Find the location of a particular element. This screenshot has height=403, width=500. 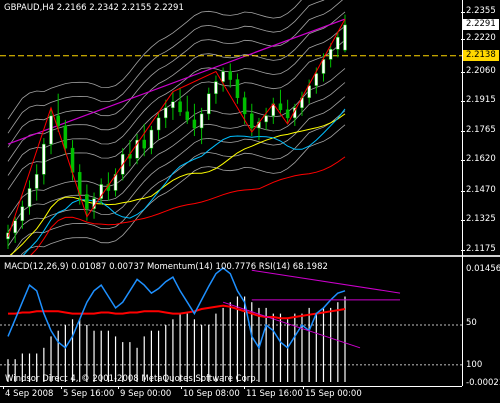

price-axis-label: 2.1325 is located at coordinates (478, 218).